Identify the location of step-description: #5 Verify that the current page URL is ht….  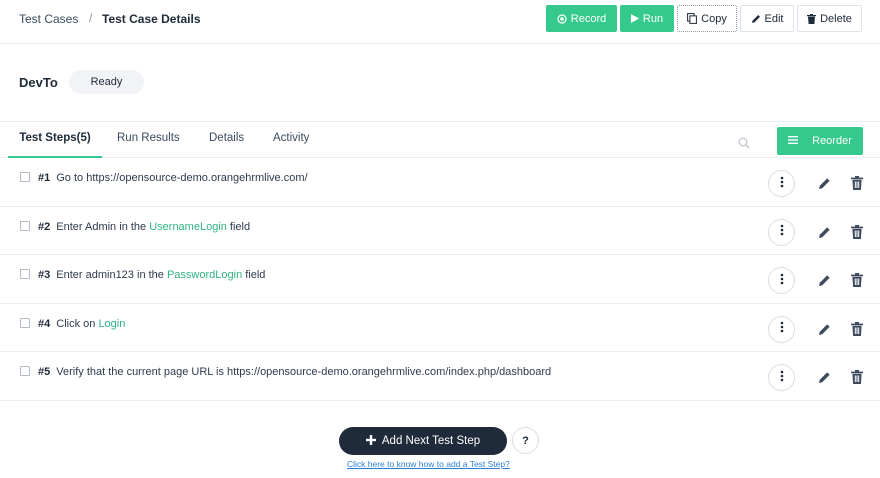
(294, 372).